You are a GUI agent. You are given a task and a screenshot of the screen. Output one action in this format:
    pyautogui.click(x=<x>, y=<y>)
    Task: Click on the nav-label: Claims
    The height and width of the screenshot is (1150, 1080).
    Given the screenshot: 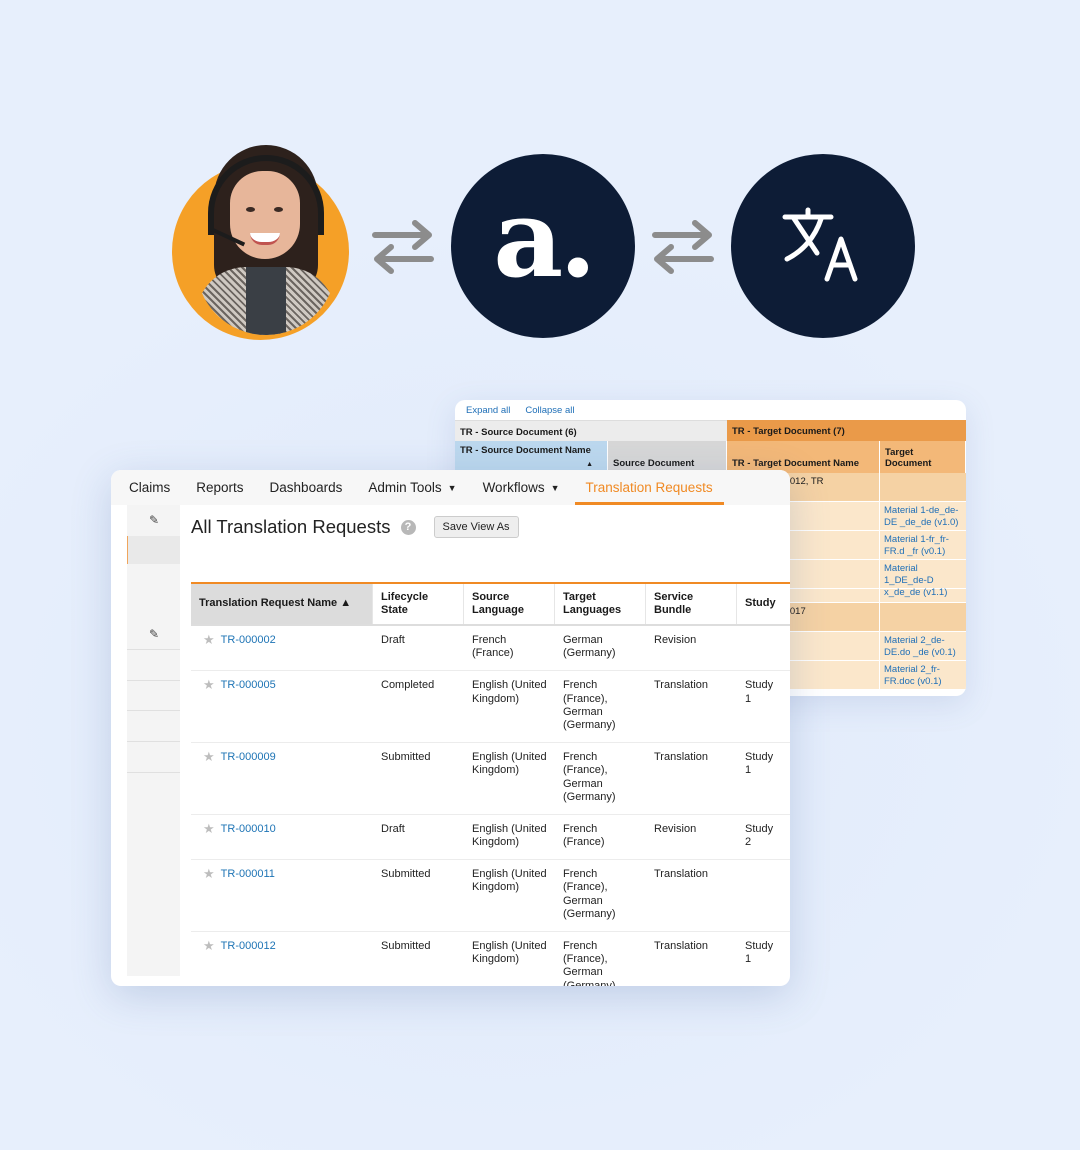 What is the action you would take?
    pyautogui.click(x=150, y=487)
    